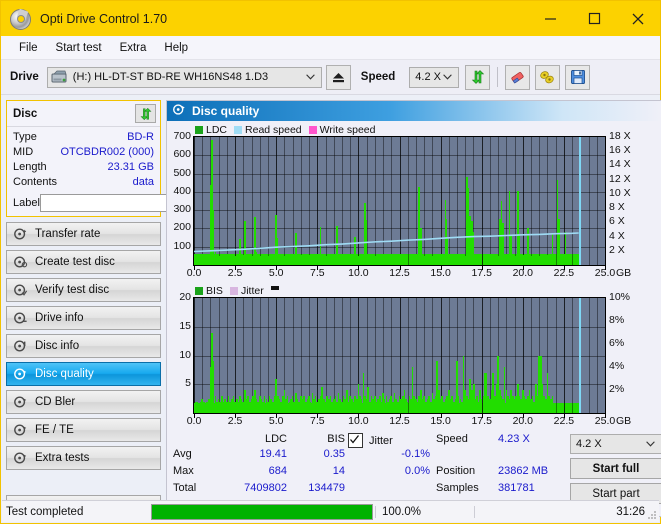 The image size is (661, 524). What do you see at coordinates (133, 48) in the screenshot?
I see `menu-item-extra: Extra` at bounding box center [133, 48].